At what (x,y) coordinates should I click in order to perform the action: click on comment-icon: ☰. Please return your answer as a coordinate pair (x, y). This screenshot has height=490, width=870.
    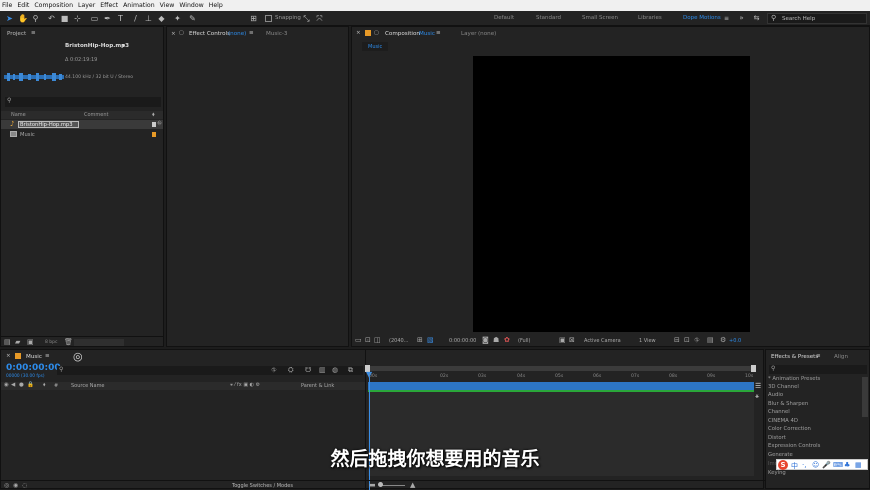
    Looking at the image, I should click on (758, 386).